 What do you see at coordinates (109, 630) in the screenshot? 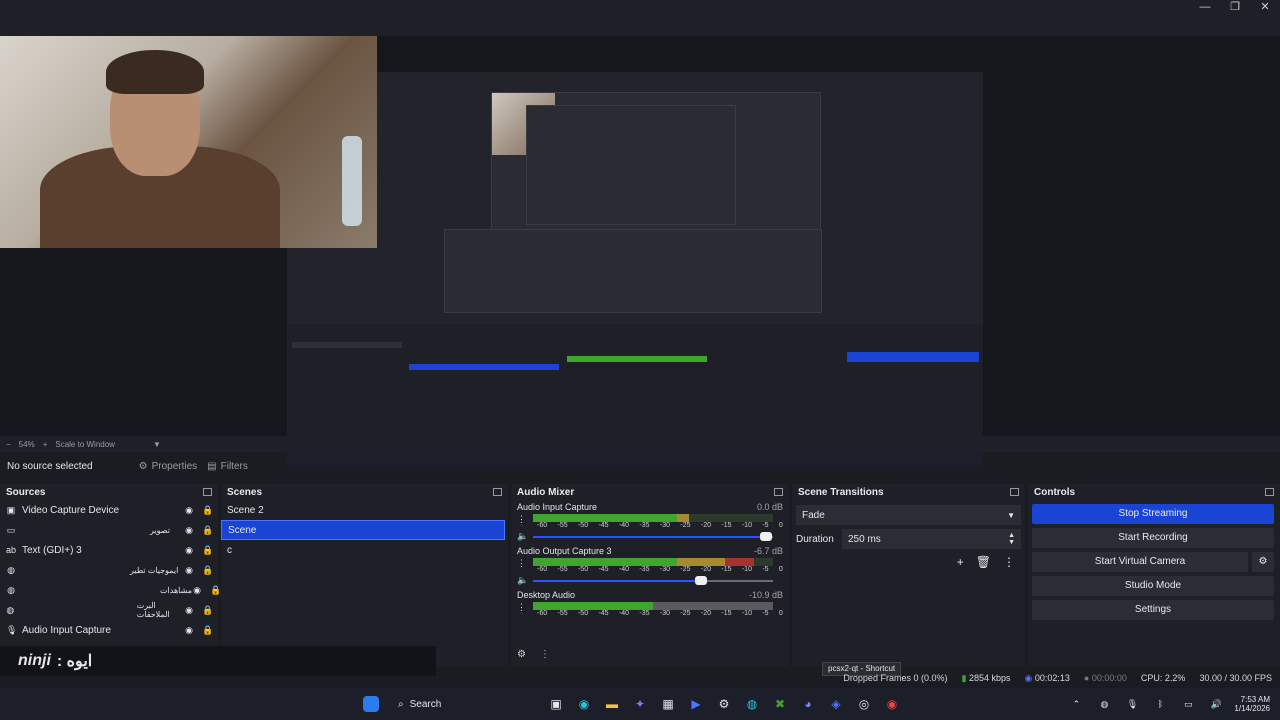
I see `source-item: 🎙 Audio Input Capture ◉ 🔒` at bounding box center [109, 630].